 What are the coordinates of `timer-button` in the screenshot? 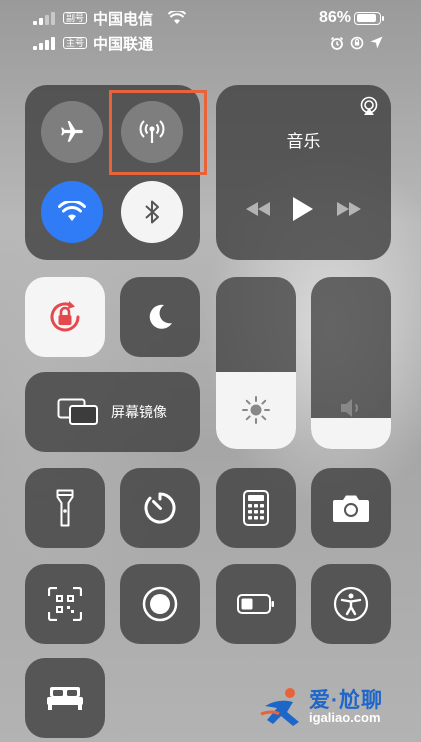 It's located at (160, 508).